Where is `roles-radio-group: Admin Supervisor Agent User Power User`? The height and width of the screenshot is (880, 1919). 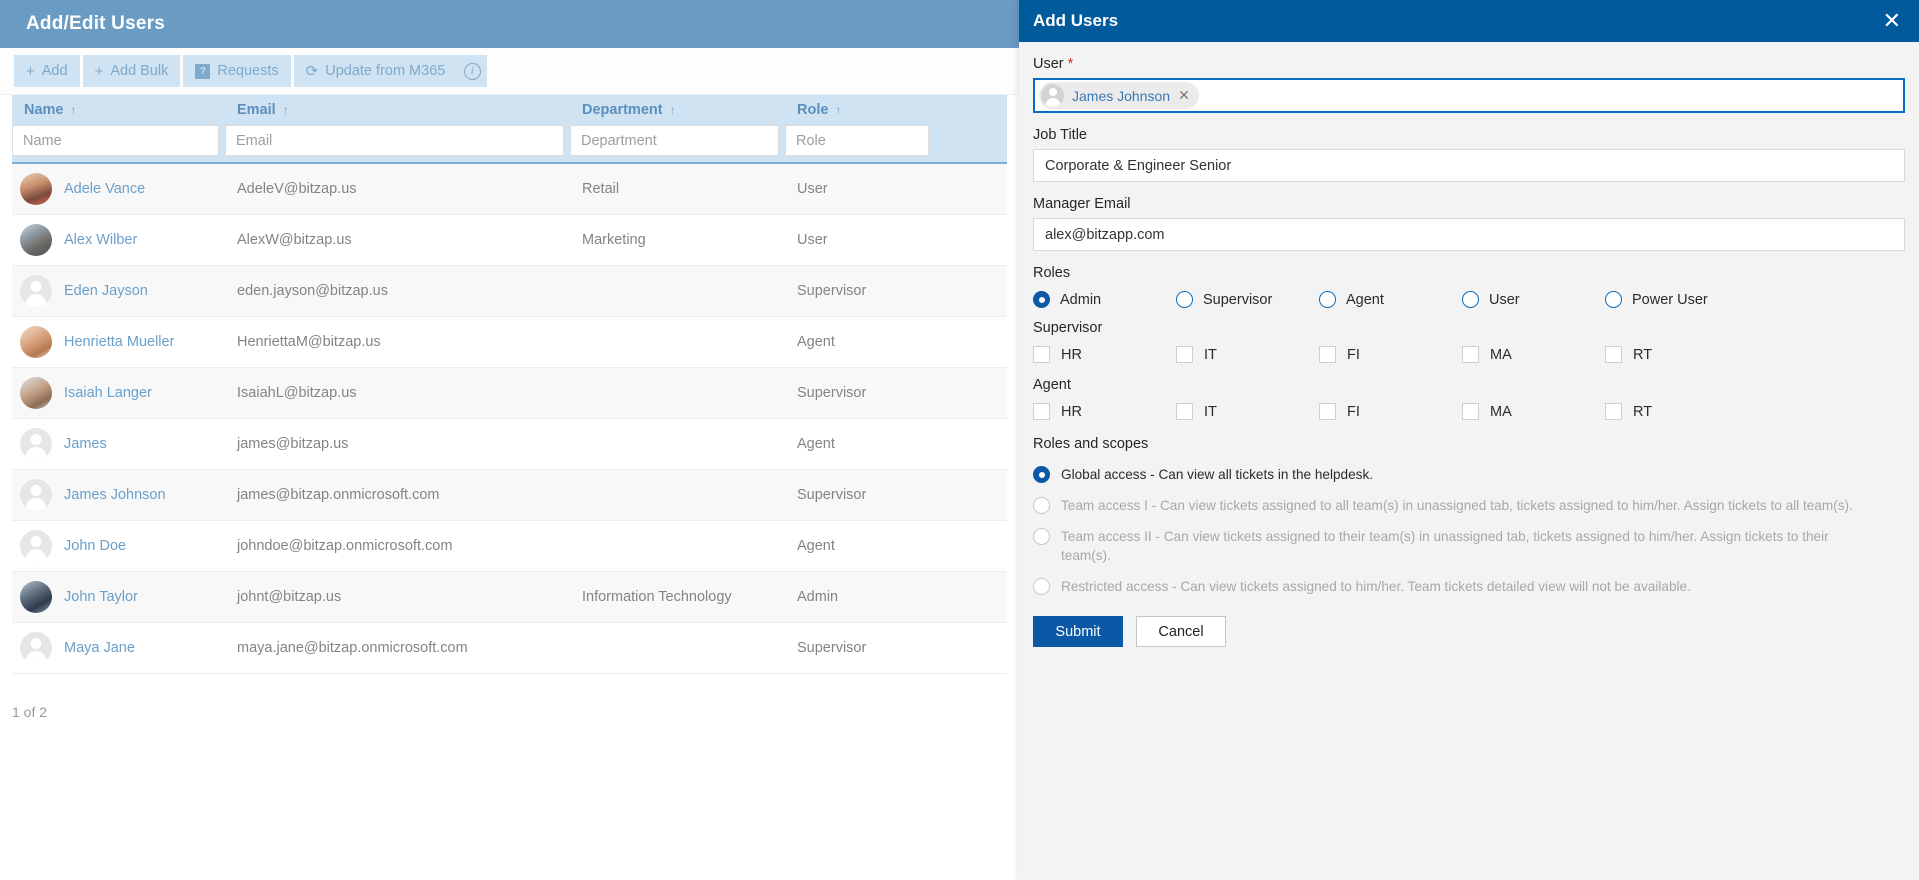 roles-radio-group: Admin Supervisor Agent User Power User is located at coordinates (1469, 299).